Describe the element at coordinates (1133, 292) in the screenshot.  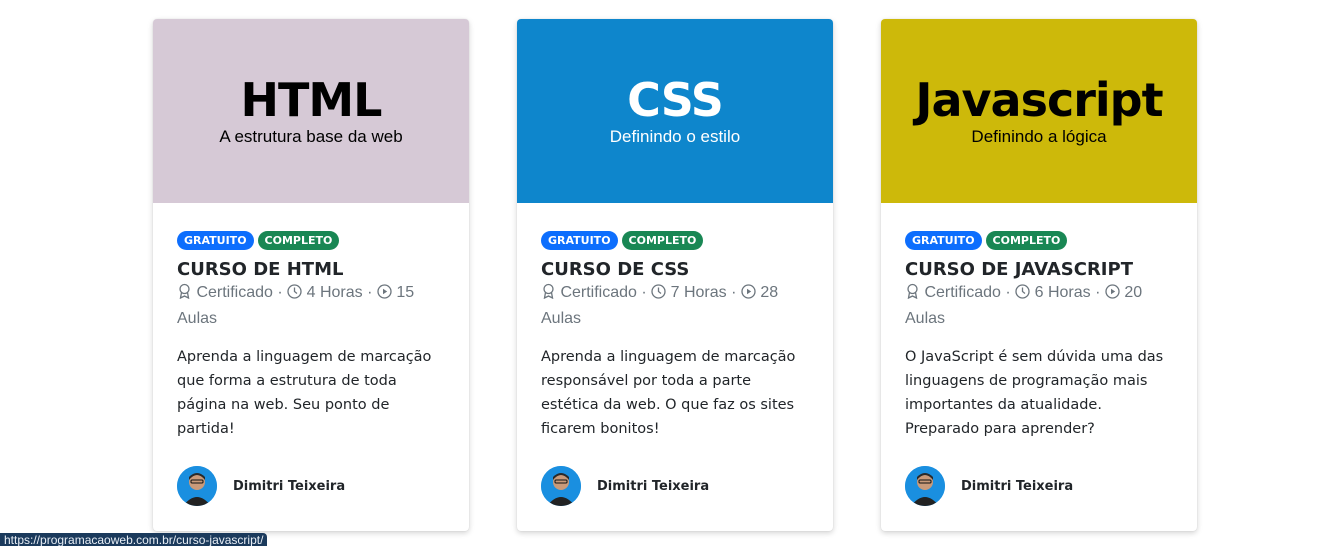
I see `lessons-count: 20` at that location.